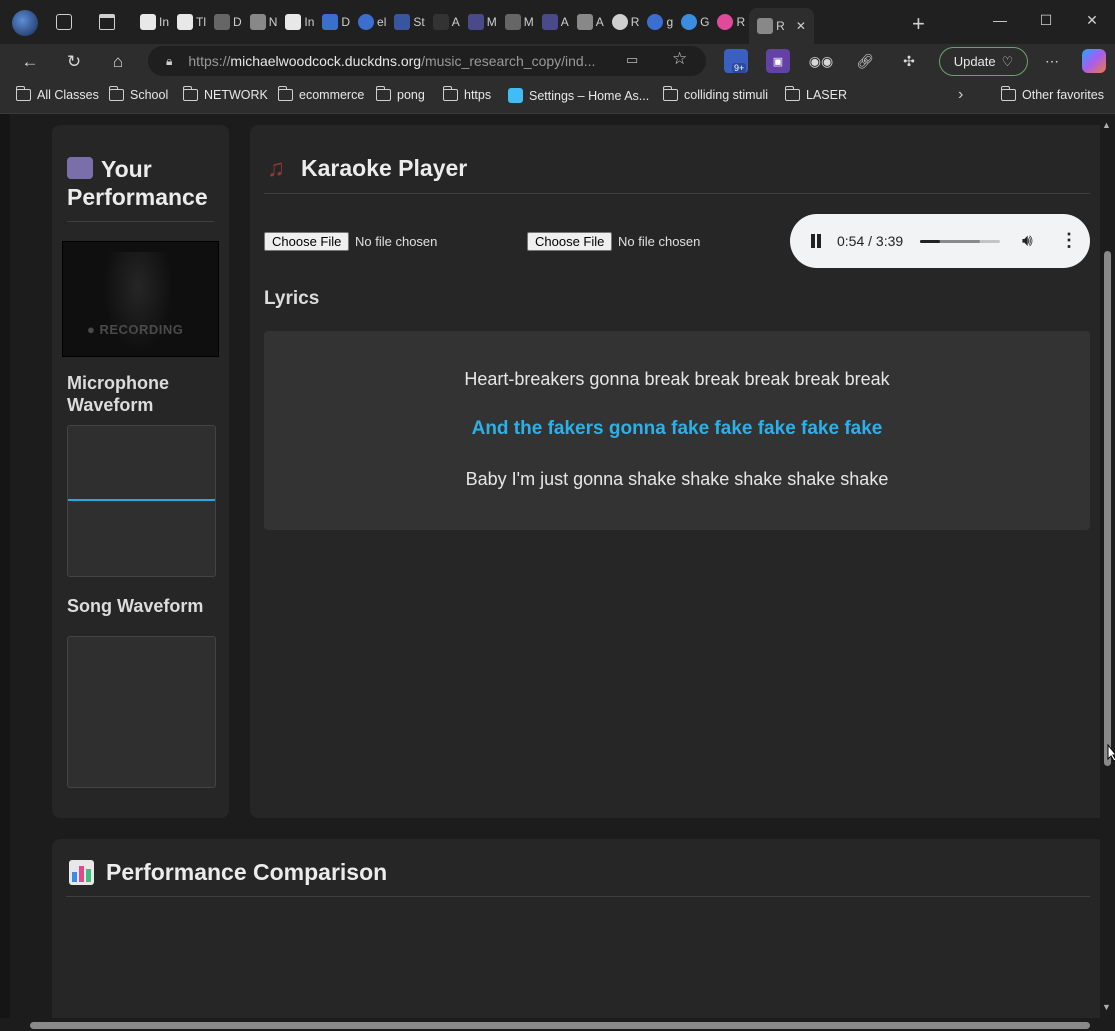 The image size is (1115, 1031). What do you see at coordinates (332, 95) in the screenshot?
I see `bookmark-label: ecommerce` at bounding box center [332, 95].